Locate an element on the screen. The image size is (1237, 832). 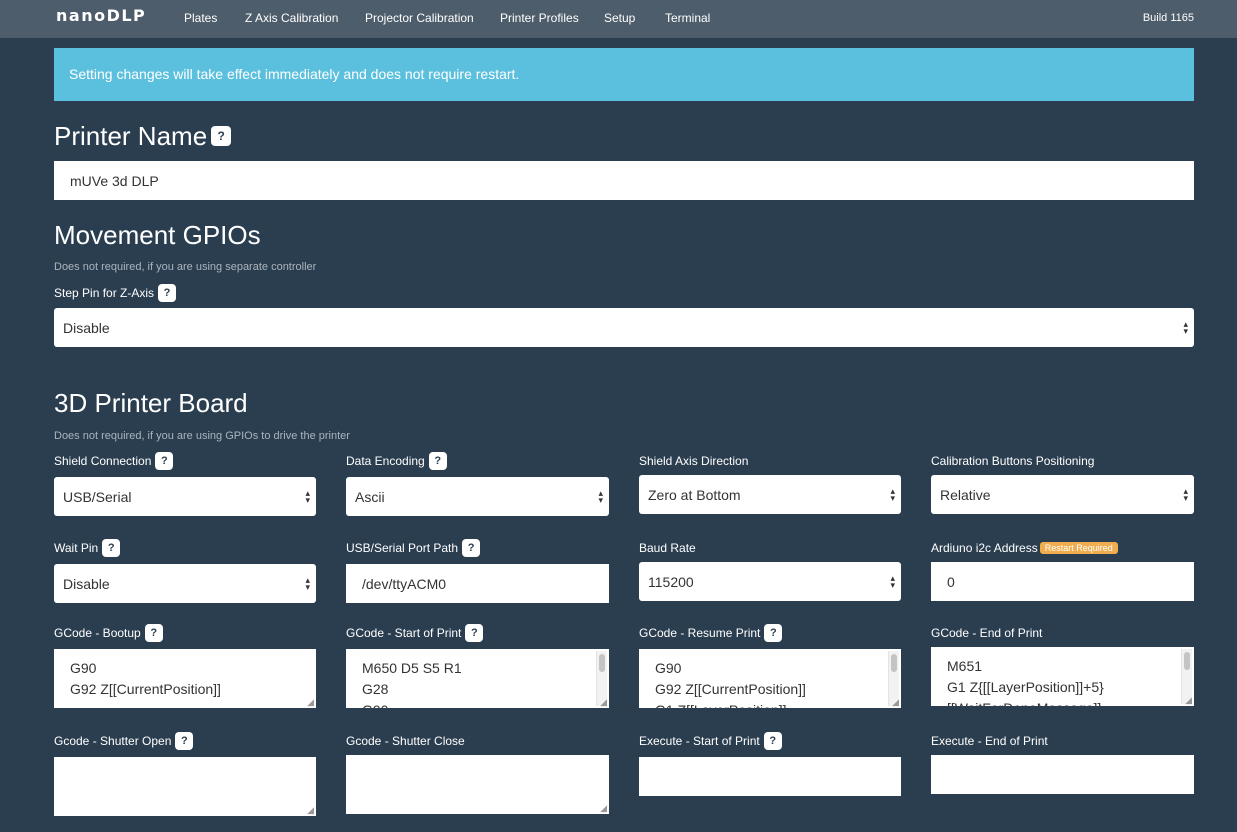
printer-name-heading: Printer Name? is located at coordinates (143, 136).